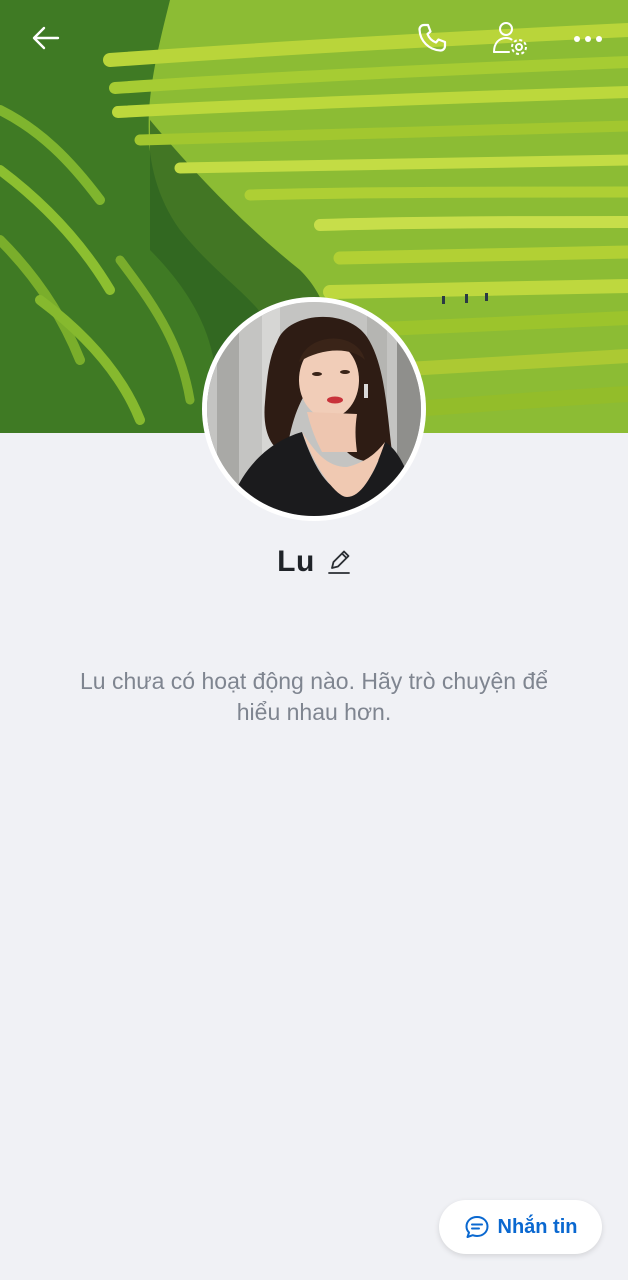  What do you see at coordinates (477, 1227) in the screenshot?
I see `chat-bubble-icon` at bounding box center [477, 1227].